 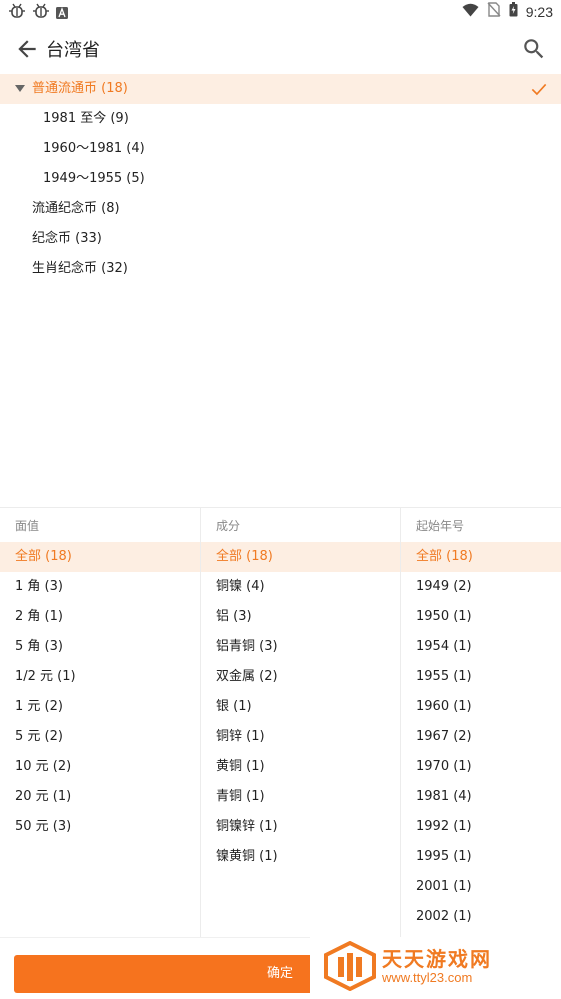 I want to click on filter-option: 5 元 (2), so click(x=100, y=737).